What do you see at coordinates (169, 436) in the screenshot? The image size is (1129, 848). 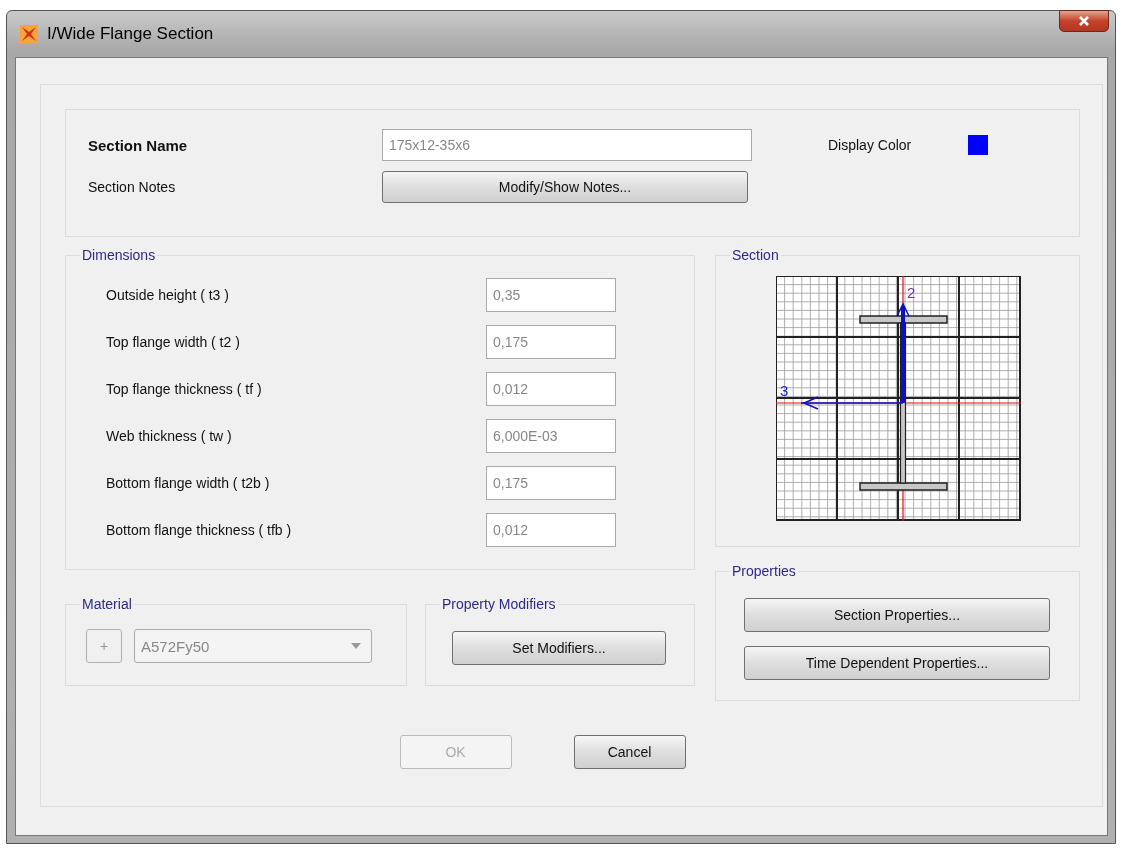 I see `dimension-label: Web thickness ( tw )` at bounding box center [169, 436].